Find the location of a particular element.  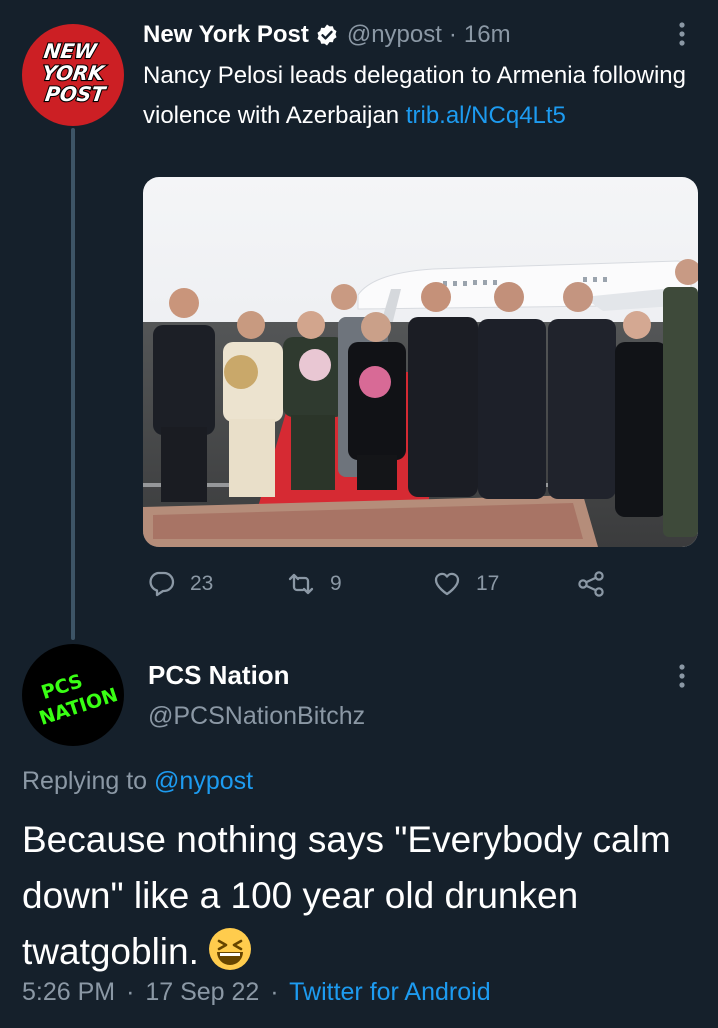

more-options-icon is located at coordinates (682, 34).